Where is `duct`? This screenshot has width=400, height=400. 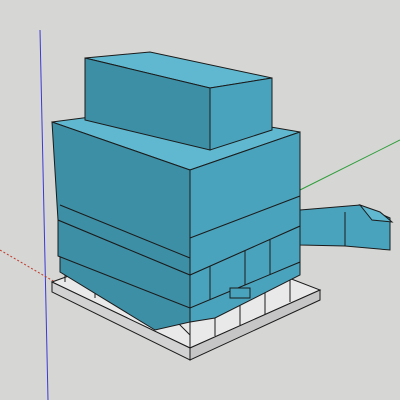 duct is located at coordinates (346, 227).